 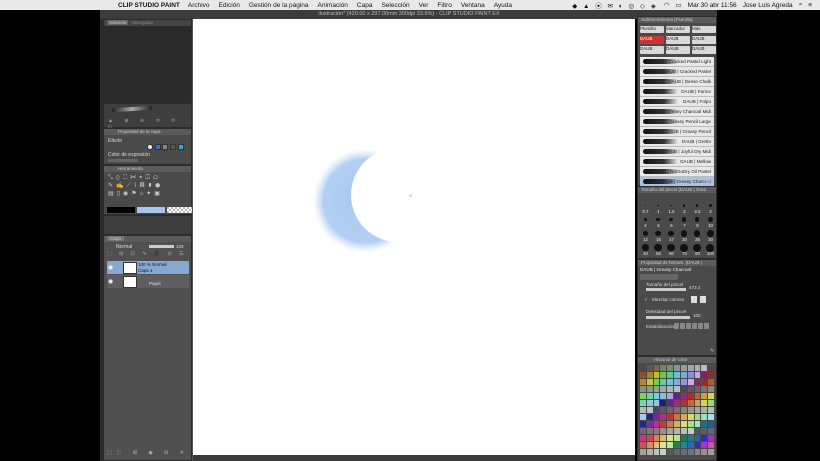 What do you see at coordinates (666, 289) in the screenshot?
I see `brush-size-slider` at bounding box center [666, 289].